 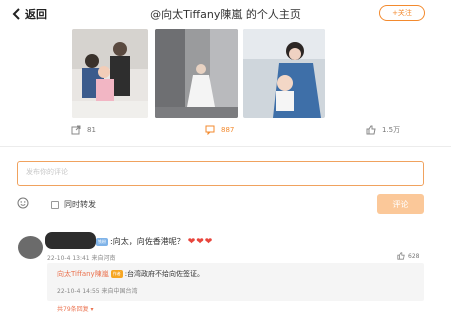 I want to click on reply-text-line: 向太Tiffany陳嵐 作者 :台湾政府不给向佐签证。, so click(x=130, y=274).